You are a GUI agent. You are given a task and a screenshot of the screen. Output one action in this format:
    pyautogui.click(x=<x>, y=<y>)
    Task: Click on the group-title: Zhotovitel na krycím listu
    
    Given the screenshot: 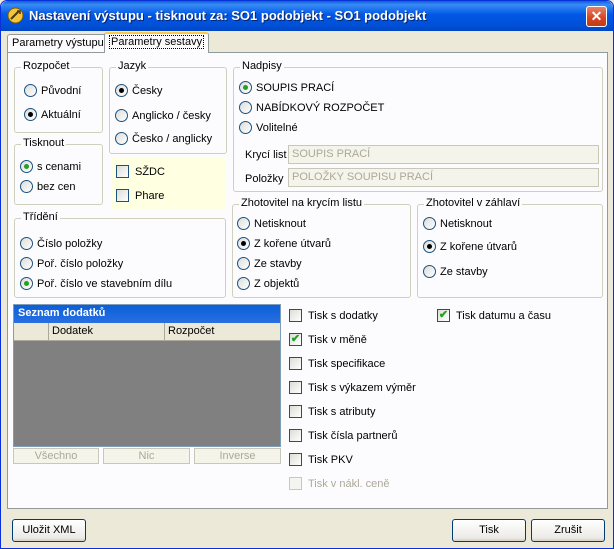 What is the action you would take?
    pyautogui.click(x=302, y=203)
    